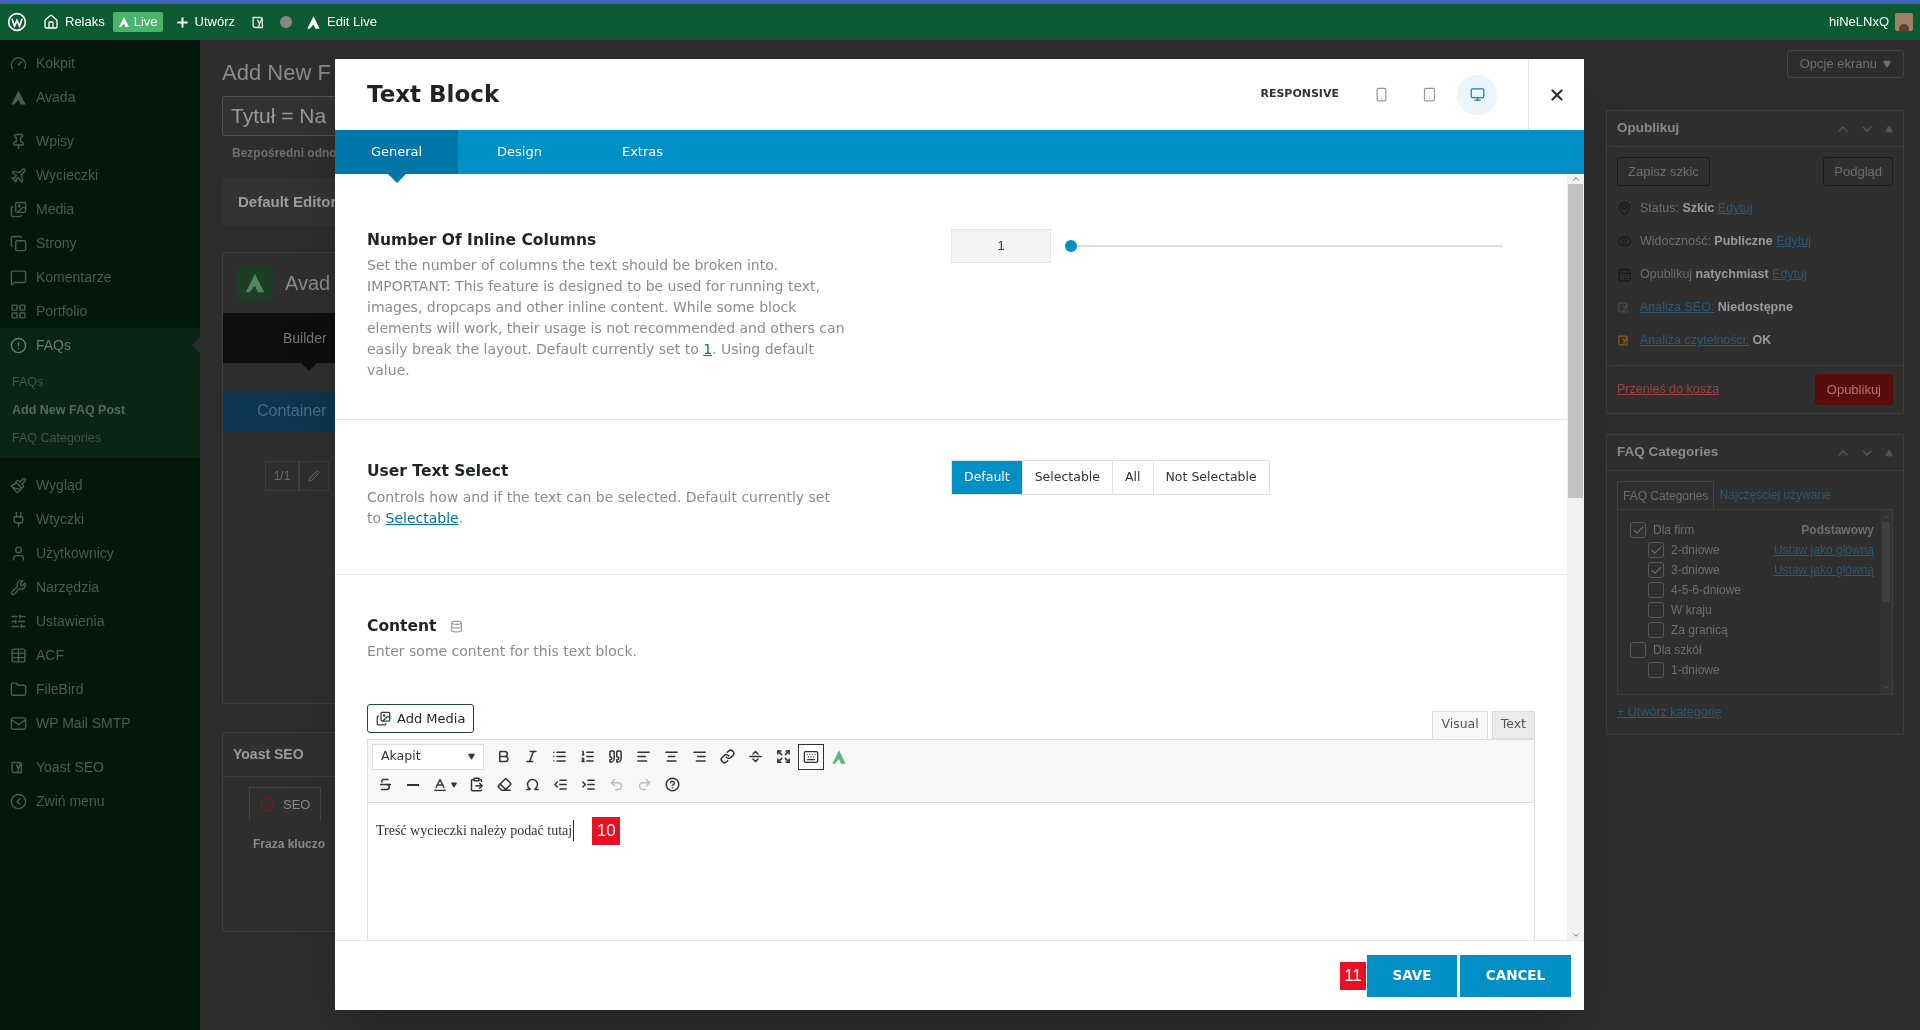 The width and height of the screenshot is (1920, 1030). I want to click on add-category-link: + Utwórz kategorię, so click(1760, 712).